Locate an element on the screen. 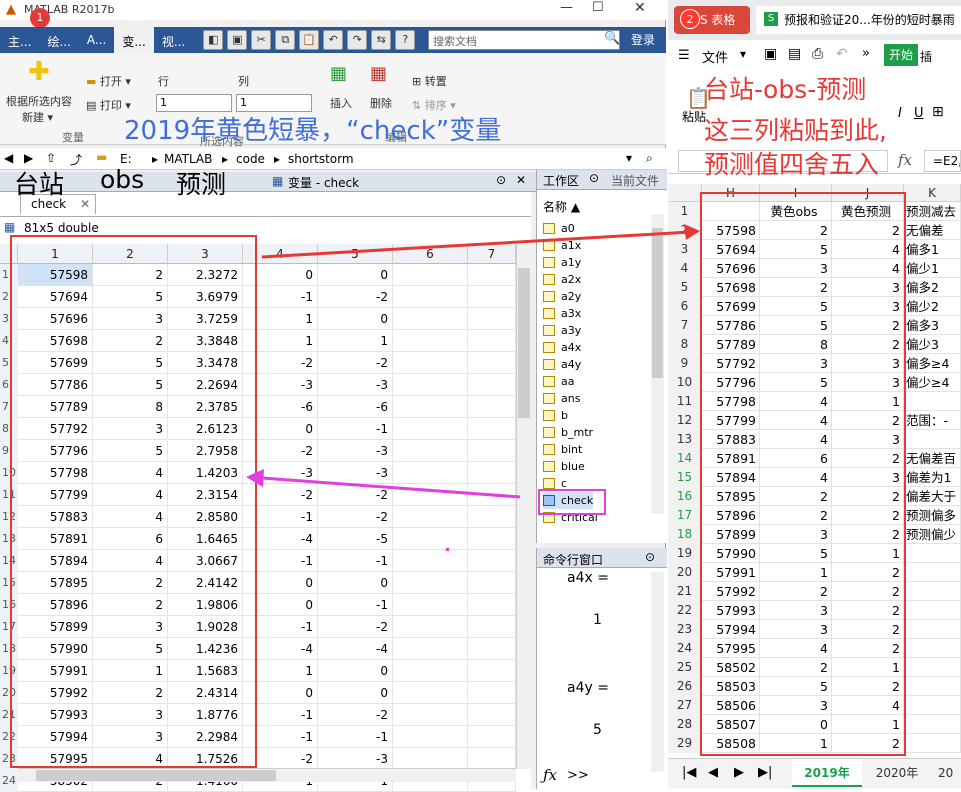 The width and height of the screenshot is (961, 792). red-arrow-head is located at coordinates (692, 232).